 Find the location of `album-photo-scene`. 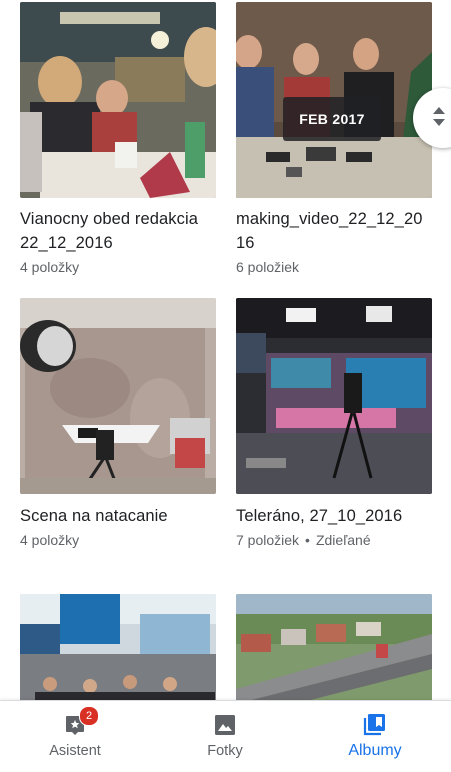

album-photo-scene is located at coordinates (118, 396).